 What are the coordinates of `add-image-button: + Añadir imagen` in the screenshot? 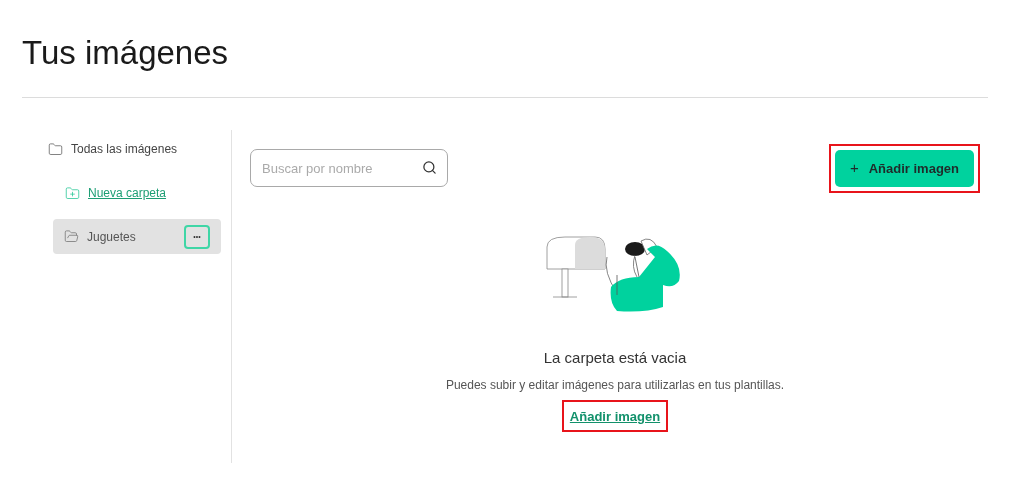 It's located at (904, 168).